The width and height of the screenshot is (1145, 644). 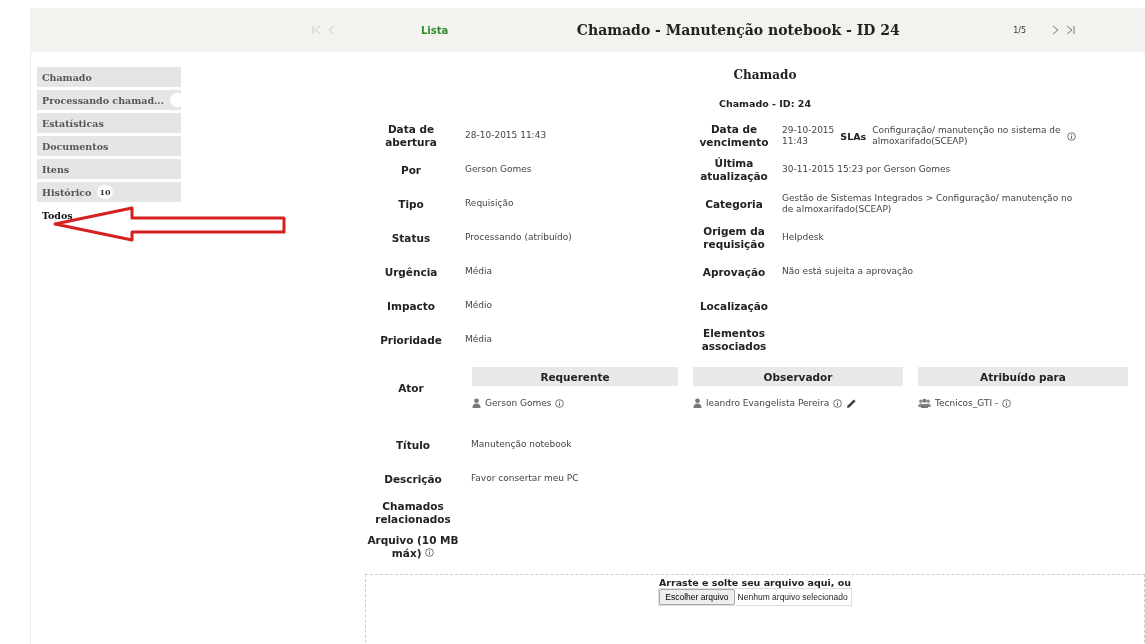 What do you see at coordinates (734, 136) in the screenshot?
I see `field-label: Data de vencimento` at bounding box center [734, 136].